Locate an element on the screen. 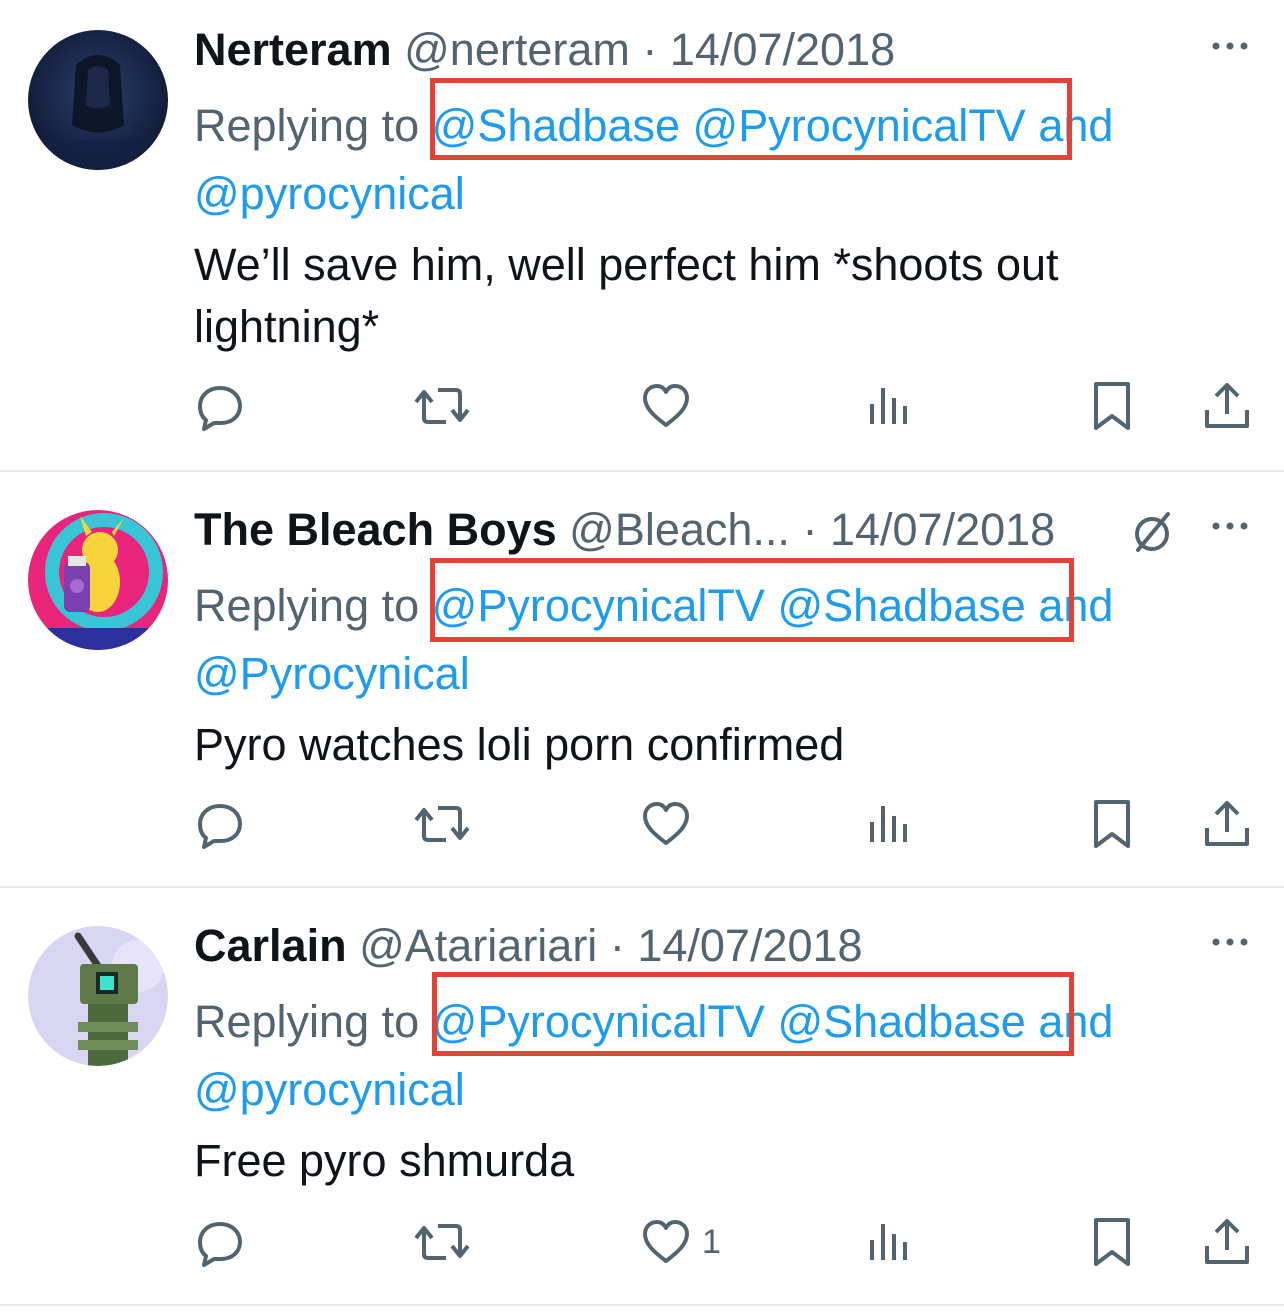 This screenshot has width=1284, height=1313. tweet-header: Carlain @Atariariari · 14/07/2018 is located at coordinates (528, 946).